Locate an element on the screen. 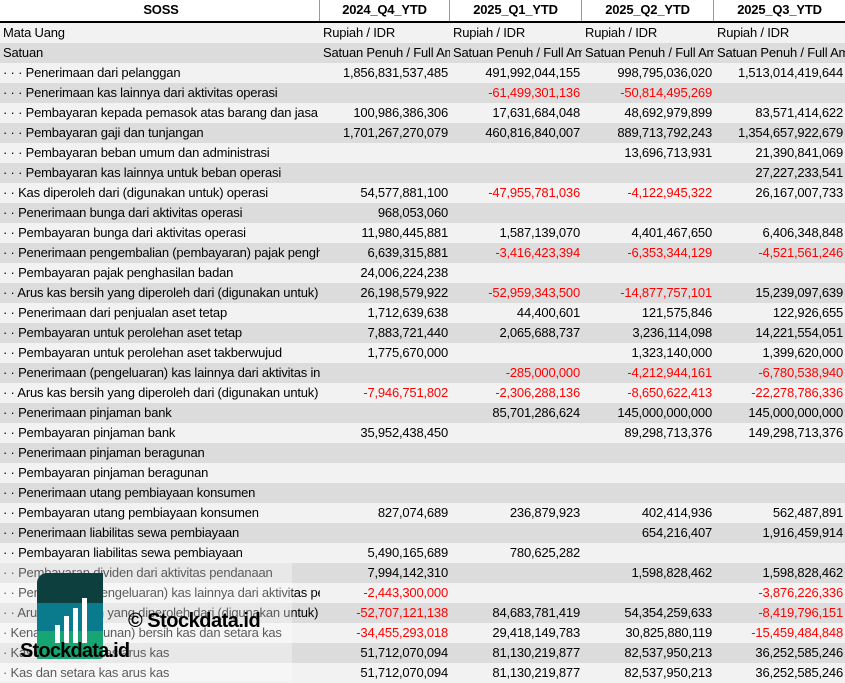 Image resolution: width=845 pixels, height=683 pixels. value-cell: 7,994,142,310 is located at coordinates (385, 573).